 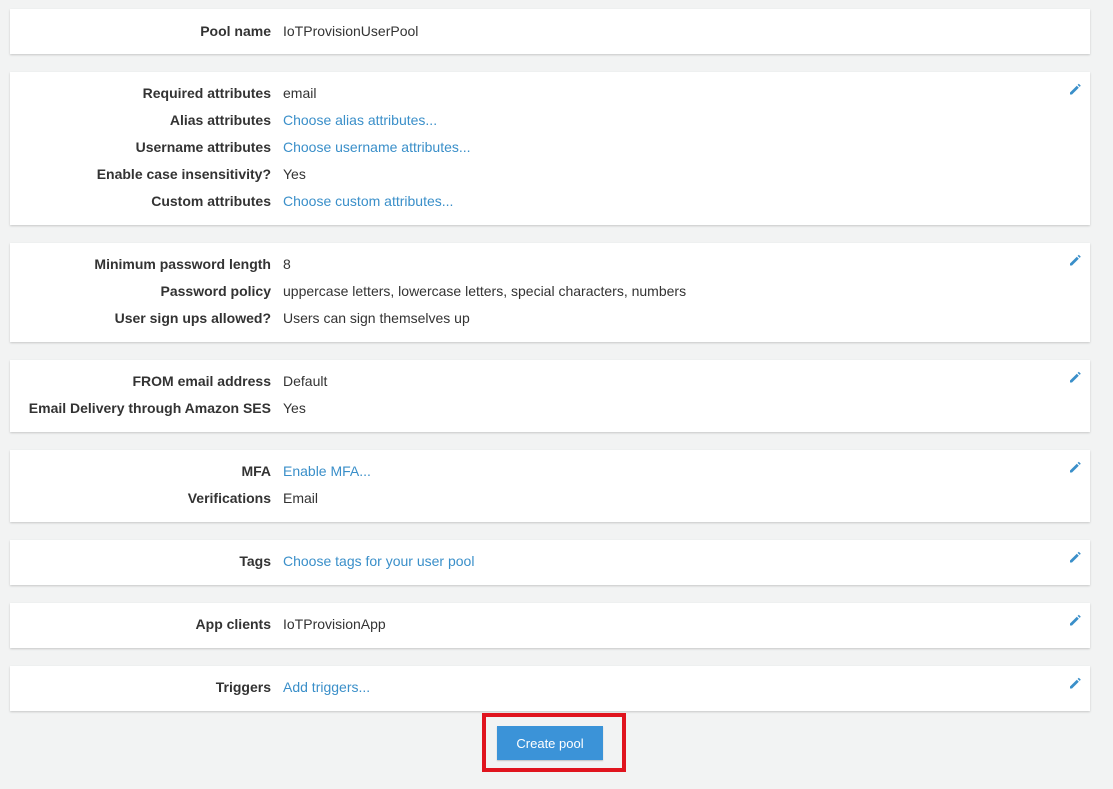 I want to click on from-email-label: FROM email address, so click(x=202, y=381).